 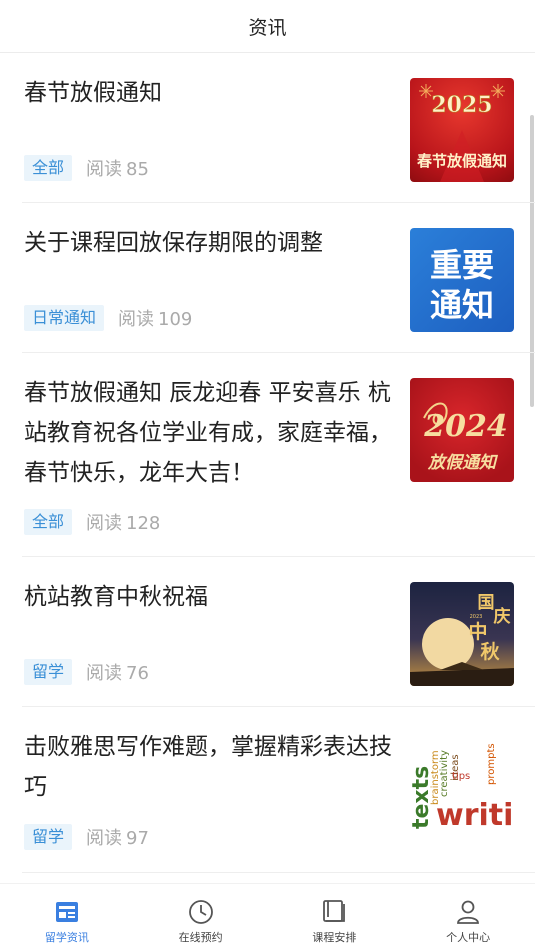 What do you see at coordinates (468, 912) in the screenshot?
I see `person-icon` at bounding box center [468, 912].